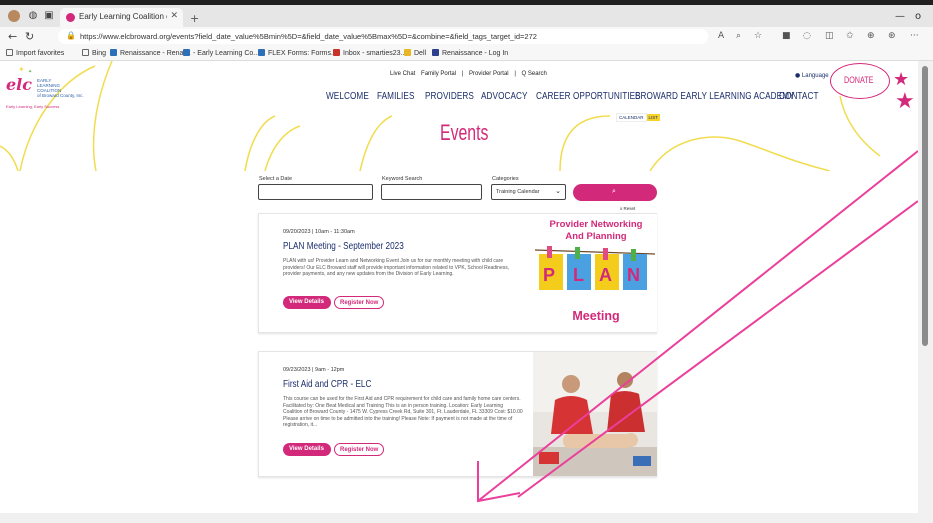  I want to click on favorites-icon: ✩, so click(850, 36).